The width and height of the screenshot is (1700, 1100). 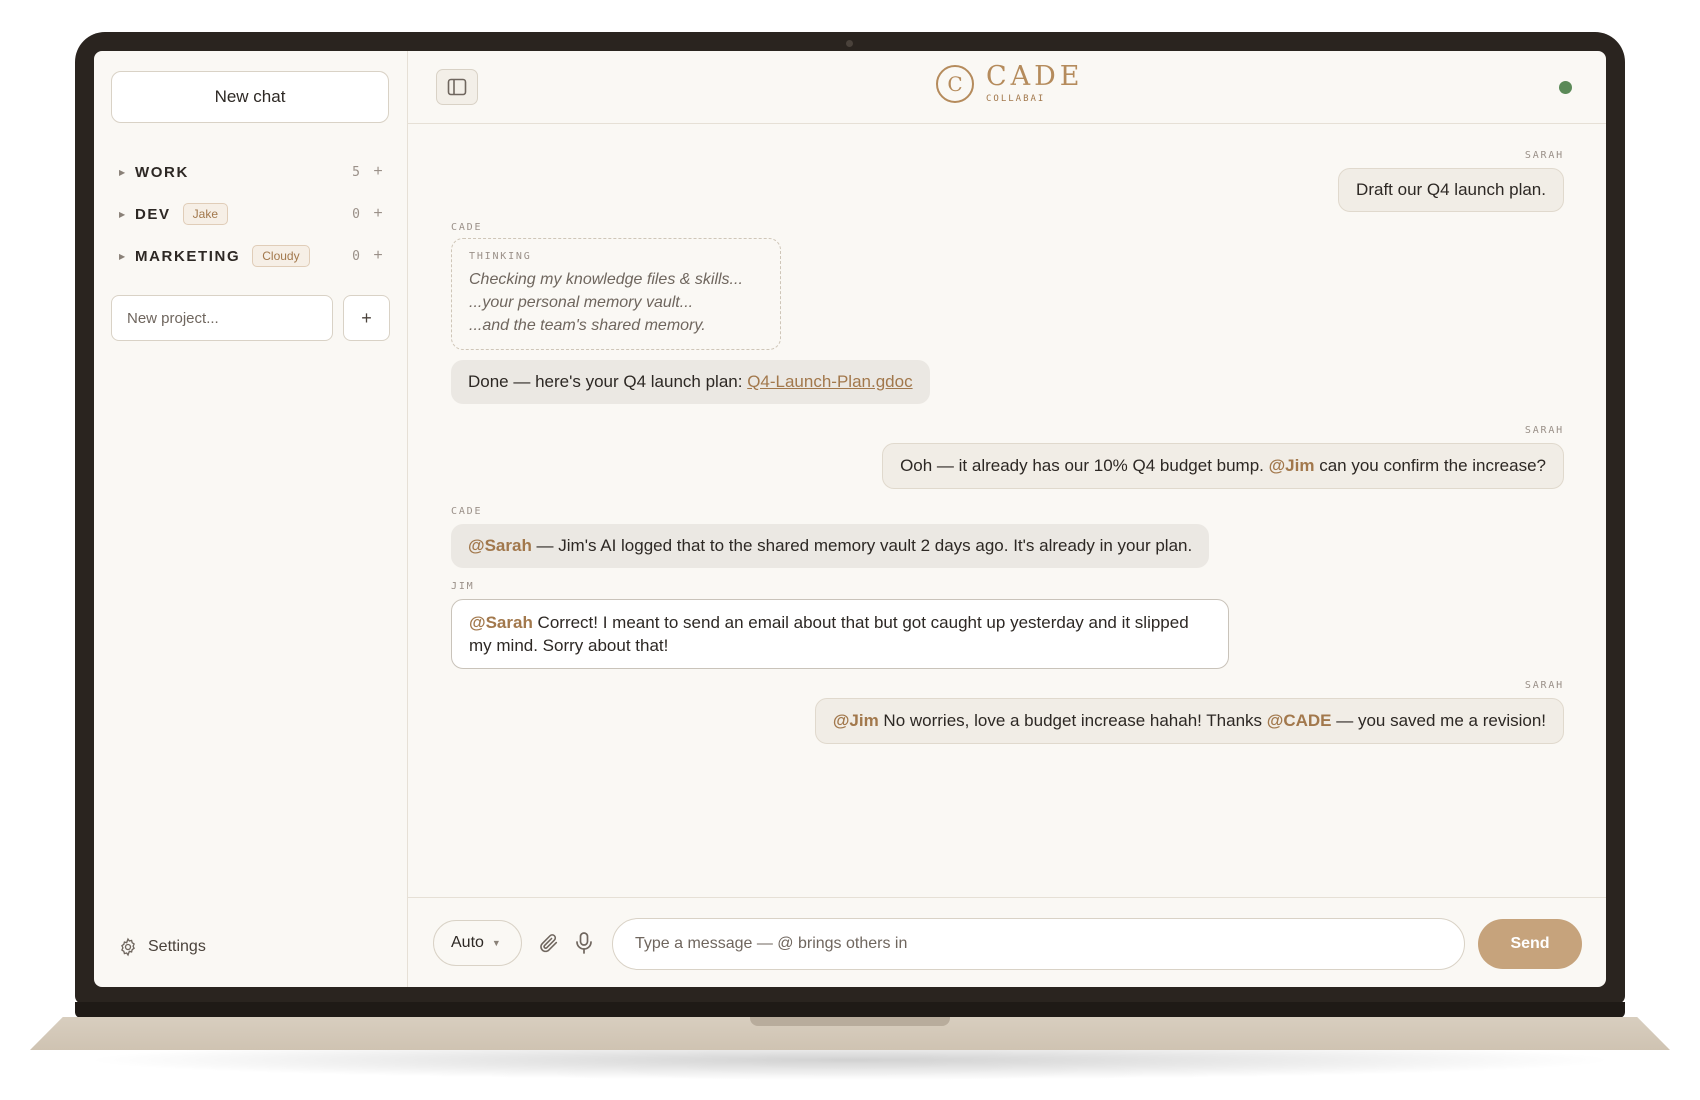 I want to click on new-project-input, so click(x=222, y=318).